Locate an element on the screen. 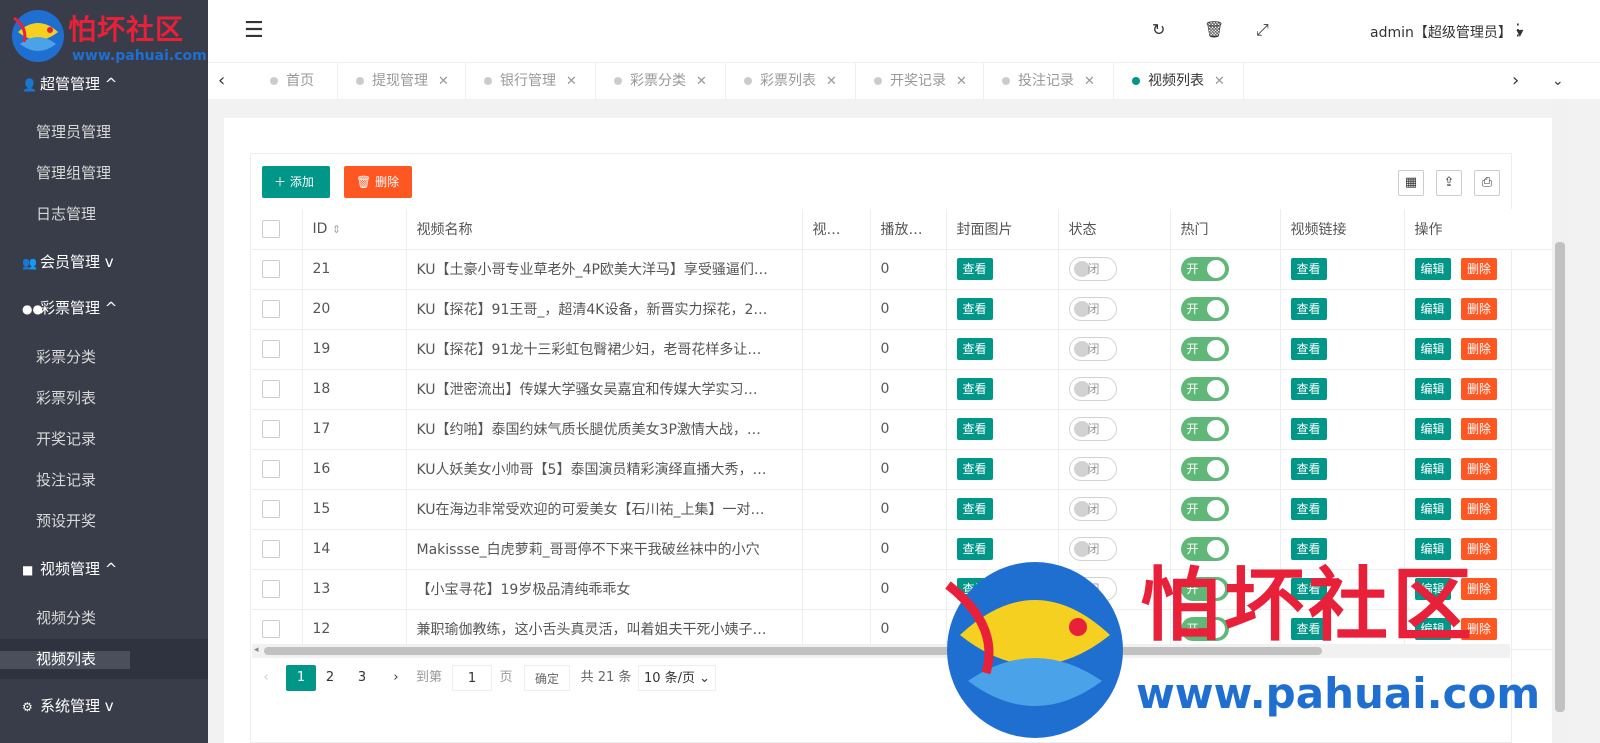 The height and width of the screenshot is (743, 1600). sidebar-group-video: ■ 视频管理 ^ is located at coordinates (104, 569).